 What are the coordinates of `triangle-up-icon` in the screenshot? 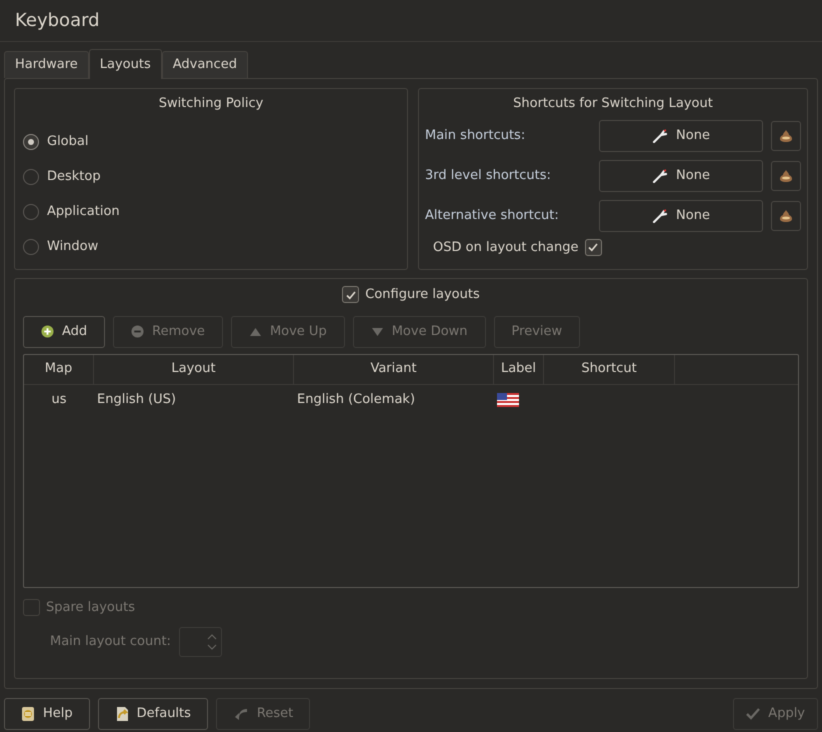 It's located at (255, 331).